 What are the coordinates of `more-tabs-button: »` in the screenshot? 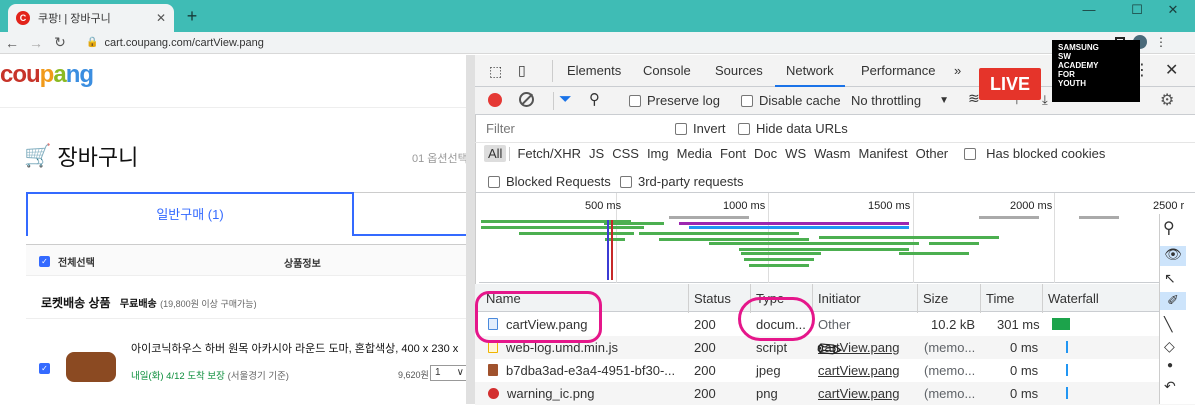 It's located at (957, 70).